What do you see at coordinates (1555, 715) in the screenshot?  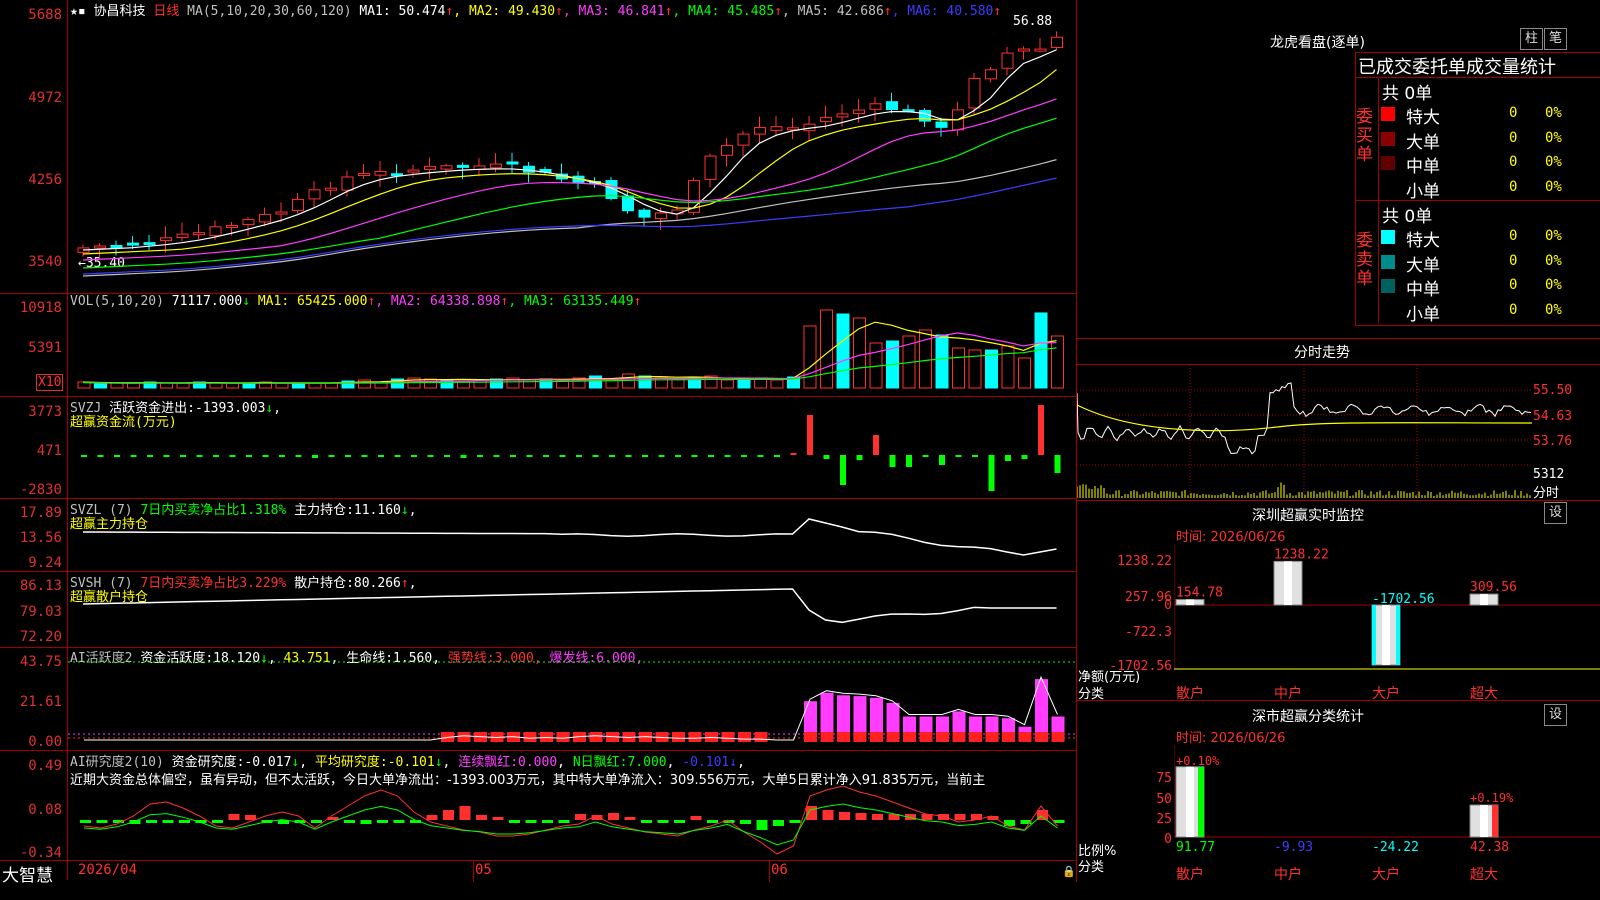 I see `classify-settings-button: 设` at bounding box center [1555, 715].